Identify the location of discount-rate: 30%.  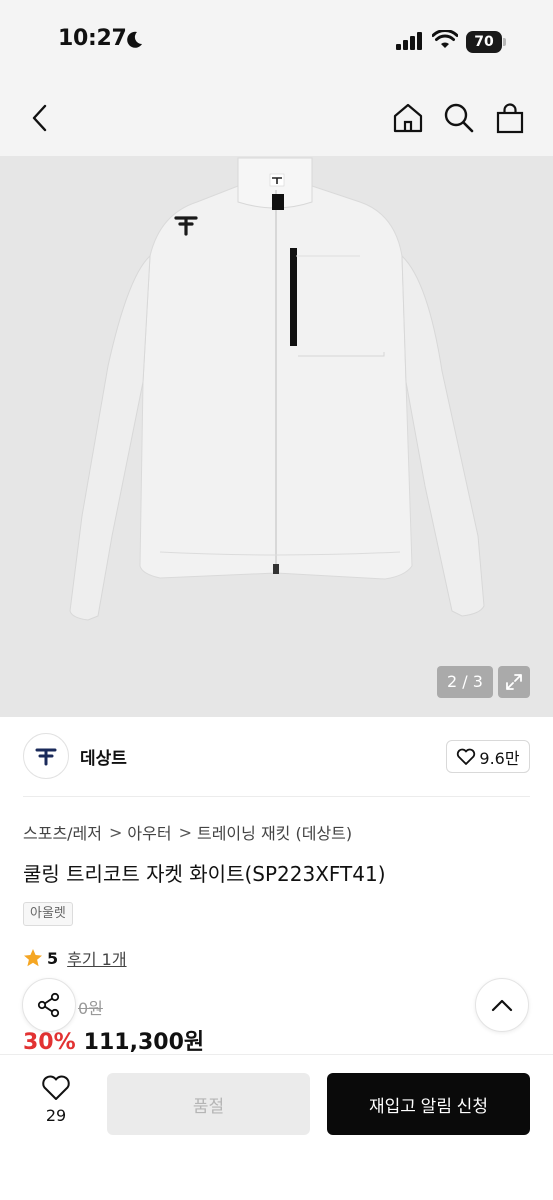
(49, 1042).